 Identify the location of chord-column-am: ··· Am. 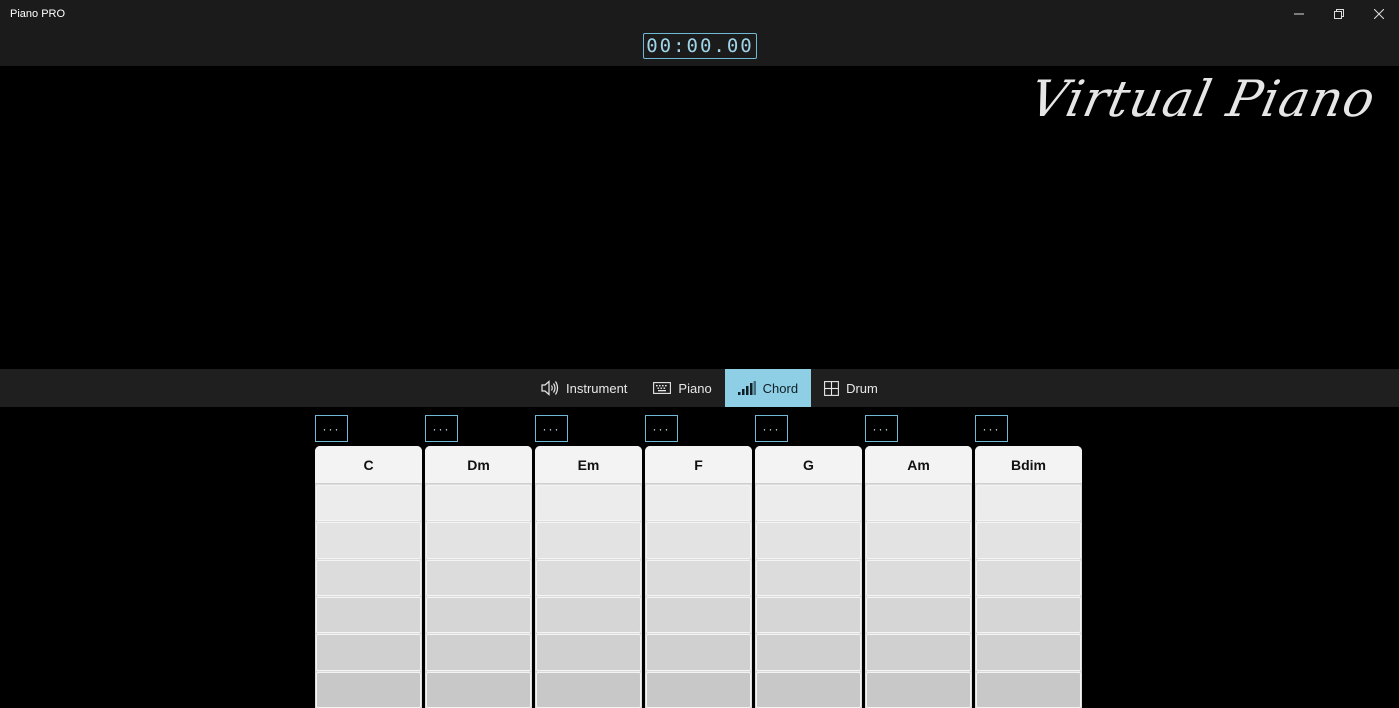
(918, 561).